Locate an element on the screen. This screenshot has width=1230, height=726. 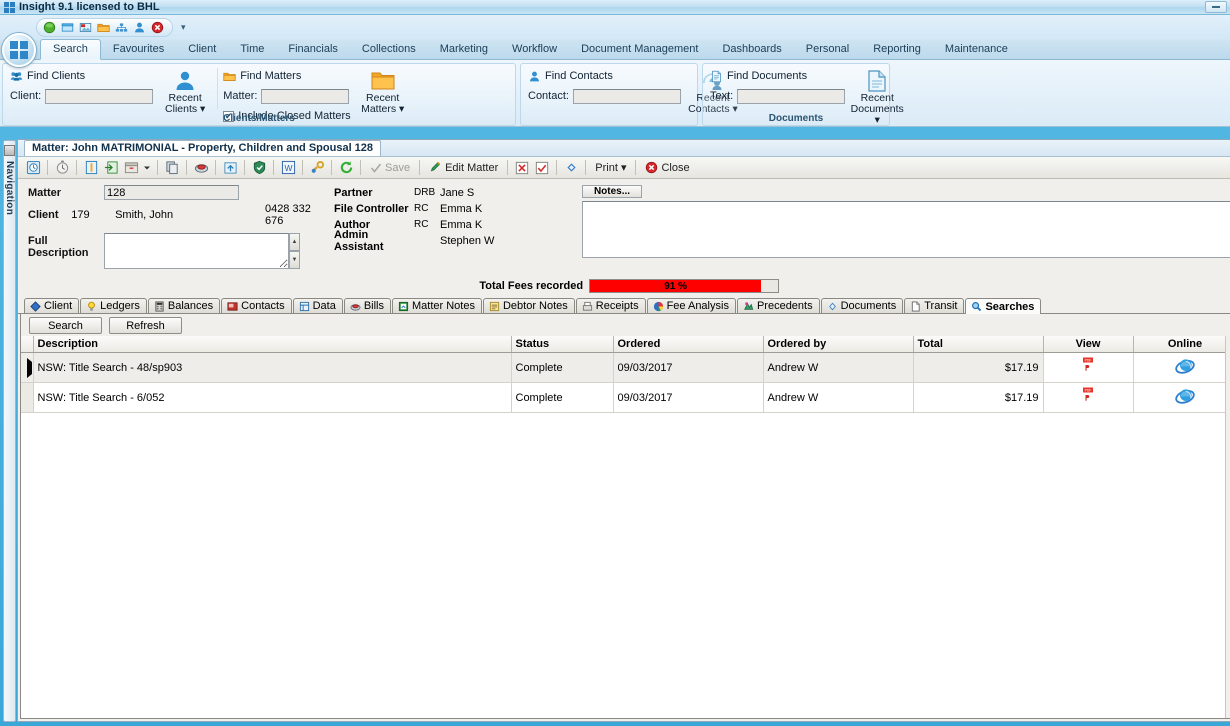
debtor-notes-icon is located at coordinates (494, 306).